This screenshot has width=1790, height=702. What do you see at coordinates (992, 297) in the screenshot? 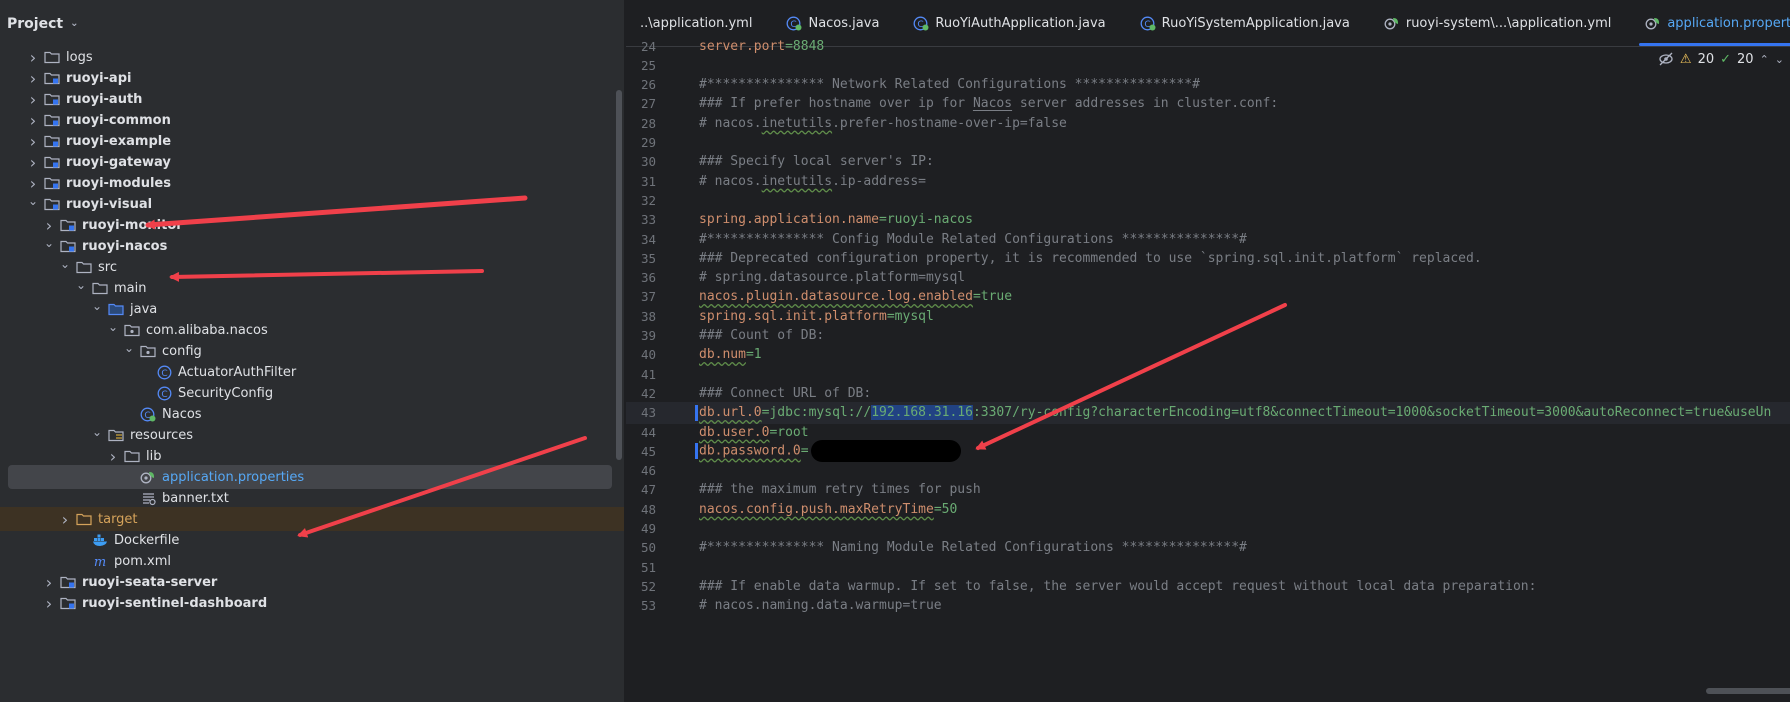
I see `code-token: =true` at bounding box center [992, 297].